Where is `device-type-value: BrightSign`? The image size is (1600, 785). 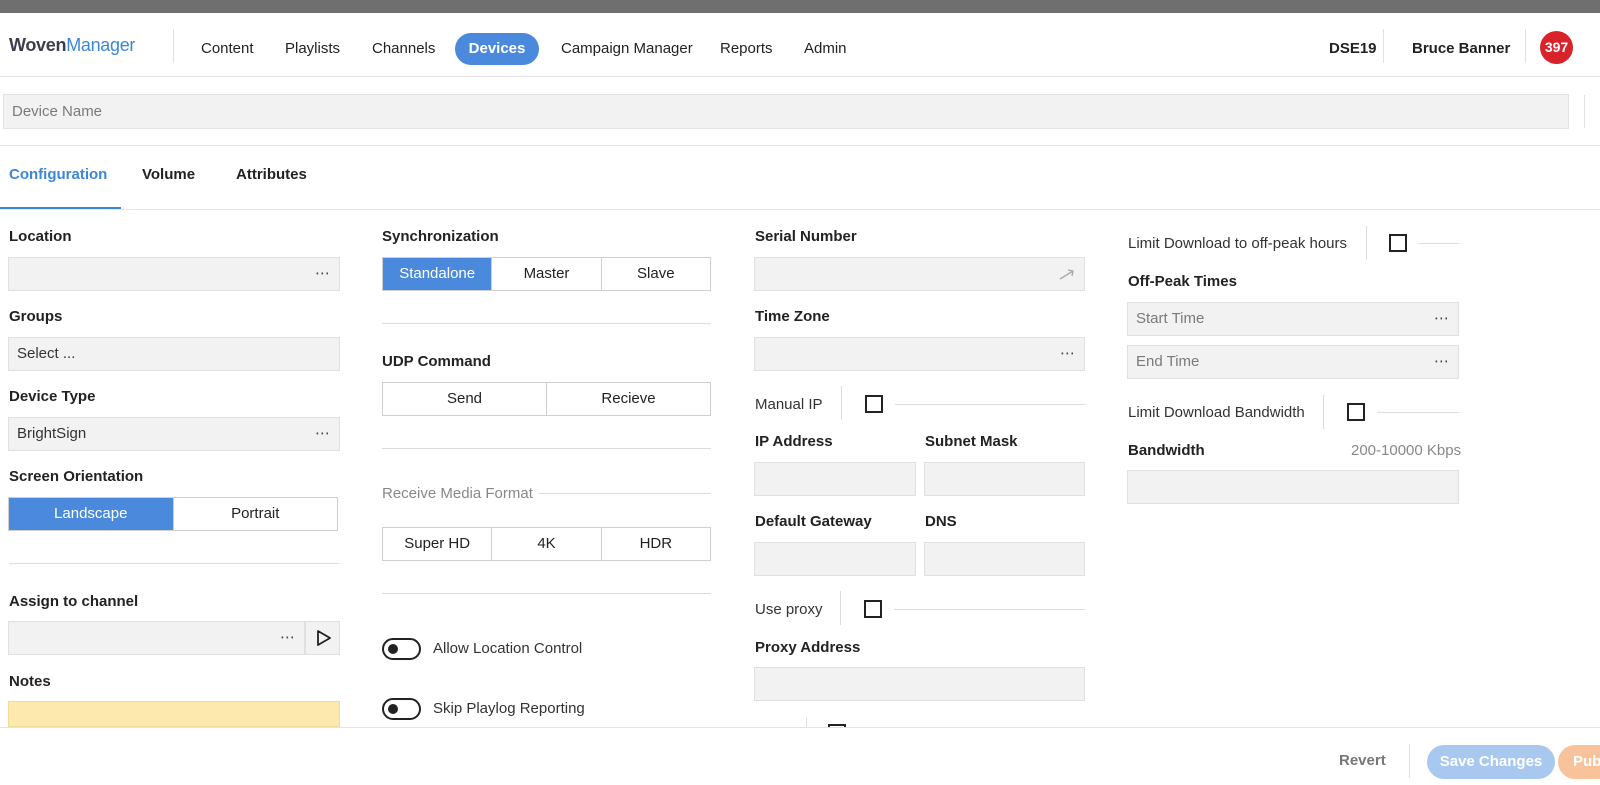 device-type-value: BrightSign is located at coordinates (52, 433).